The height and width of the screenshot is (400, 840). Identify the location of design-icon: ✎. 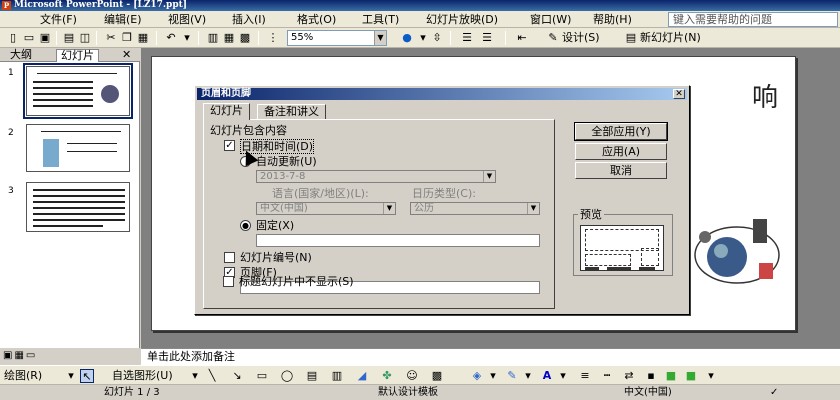
(553, 38).